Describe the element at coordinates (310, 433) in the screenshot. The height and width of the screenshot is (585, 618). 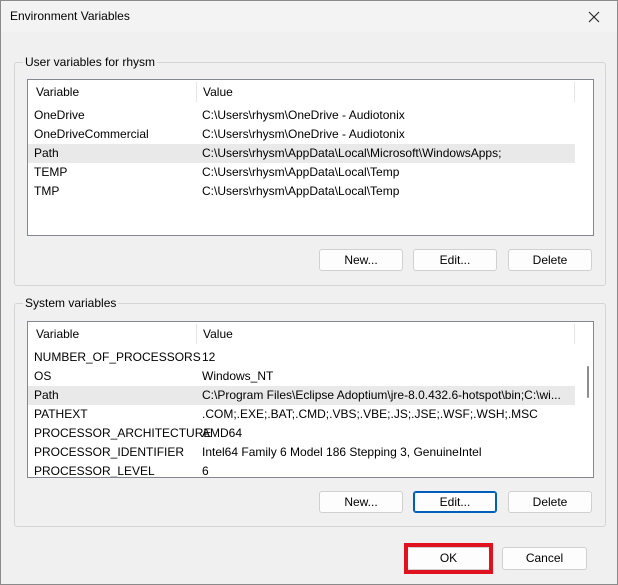
I see `table-row: PROCESSOR_ARCHITECTURE AMD64` at that location.